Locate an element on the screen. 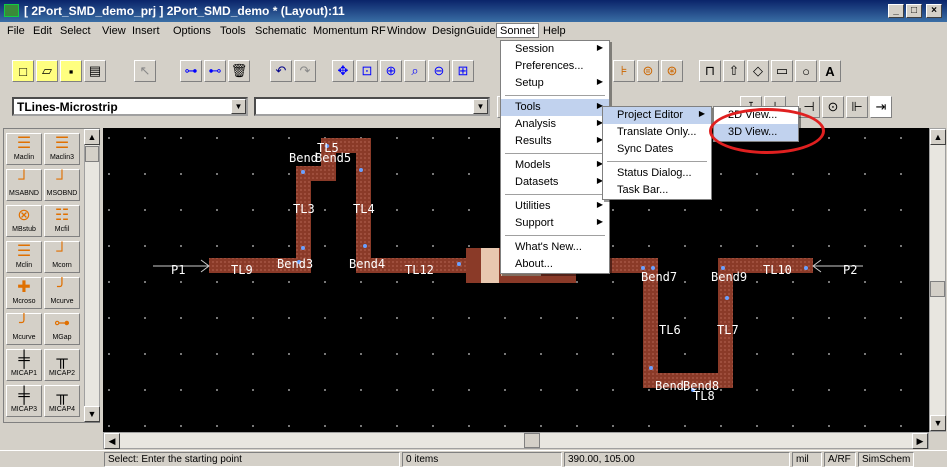 The width and height of the screenshot is (947, 467). menu-separator is located at coordinates (555, 194).